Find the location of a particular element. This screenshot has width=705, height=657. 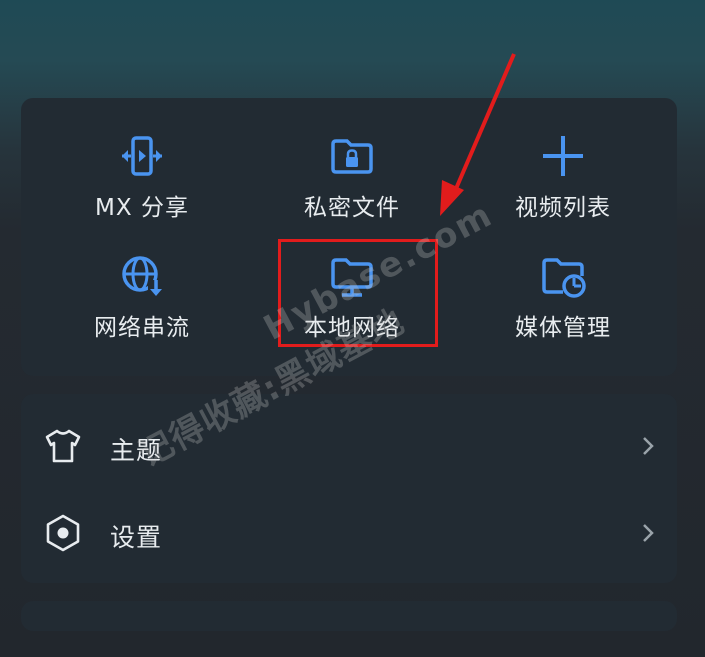

annotation-arrow is located at coordinates (478, 134).